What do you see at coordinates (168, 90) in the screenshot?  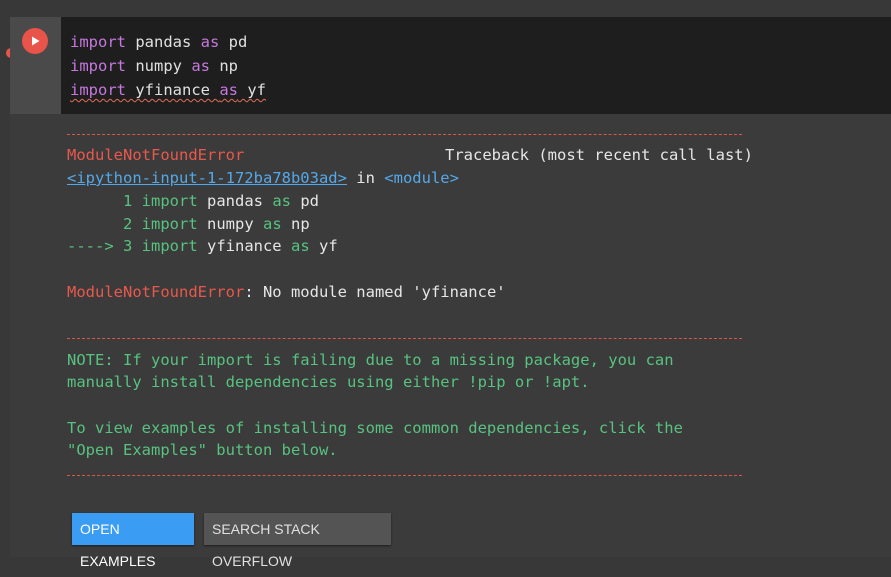 I see `code-line-error: import yfinance as yf` at bounding box center [168, 90].